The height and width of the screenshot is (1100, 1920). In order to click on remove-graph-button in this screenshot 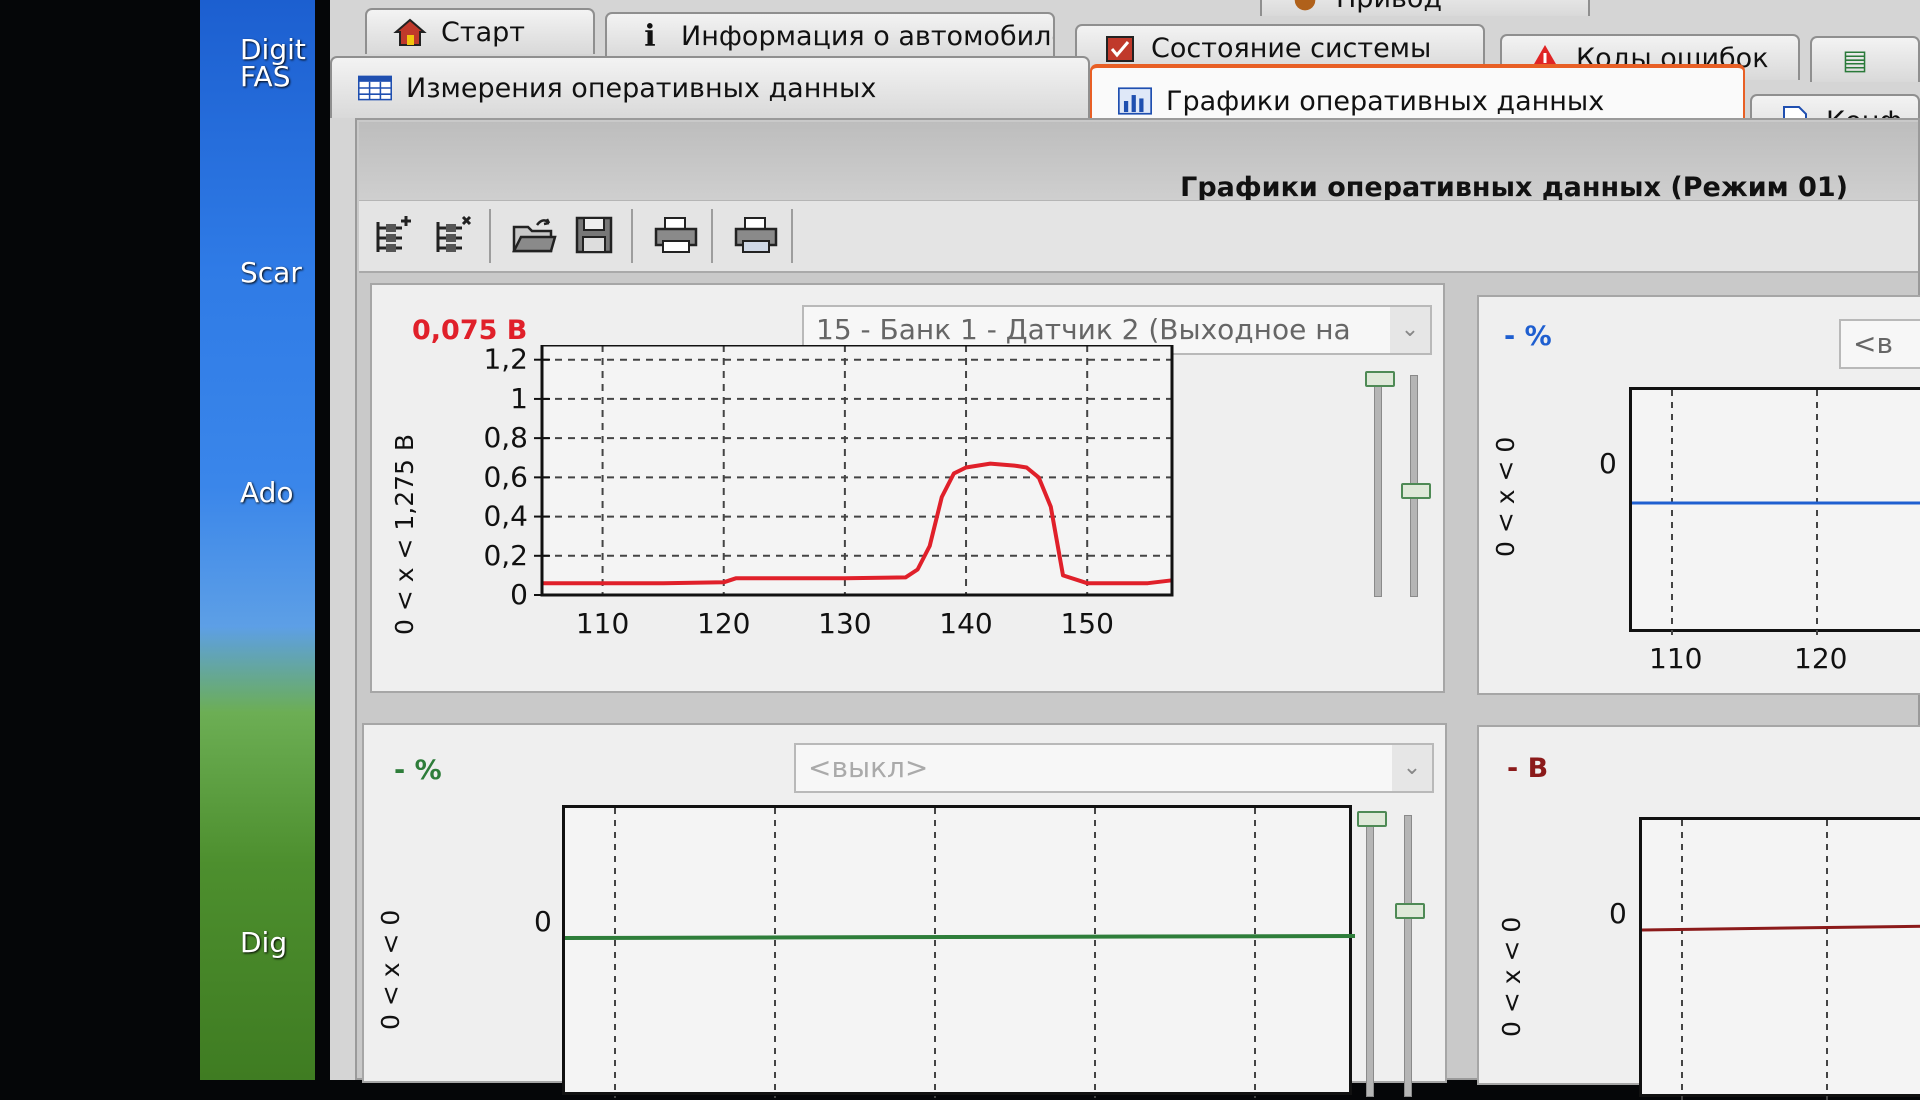, I will do `click(454, 235)`.